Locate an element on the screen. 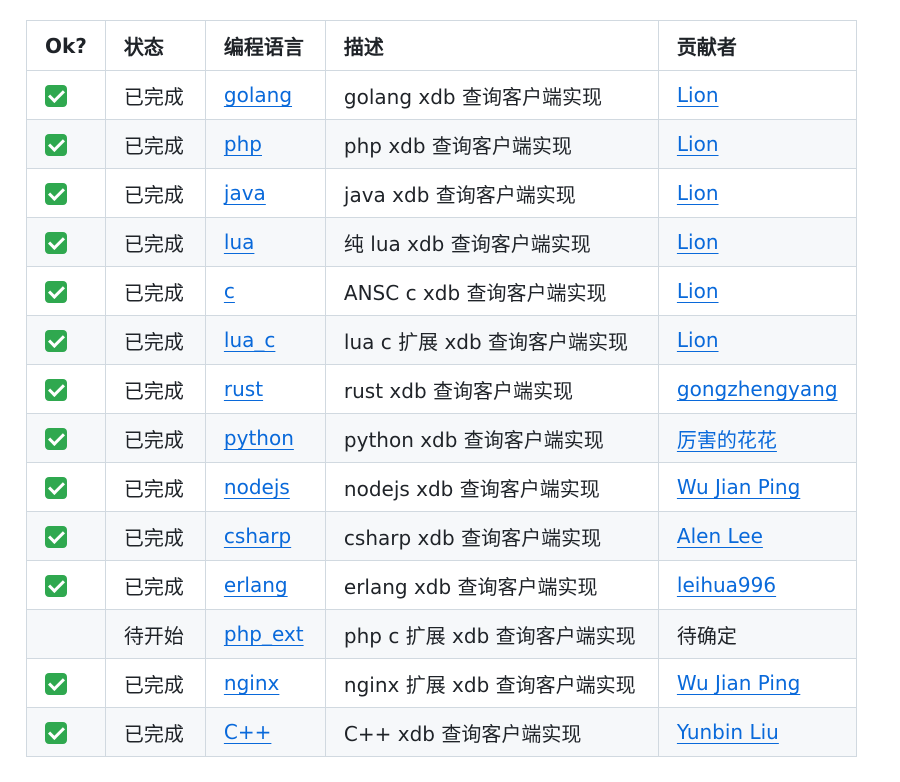 The image size is (900, 782). language-link: rust is located at coordinates (243, 389).